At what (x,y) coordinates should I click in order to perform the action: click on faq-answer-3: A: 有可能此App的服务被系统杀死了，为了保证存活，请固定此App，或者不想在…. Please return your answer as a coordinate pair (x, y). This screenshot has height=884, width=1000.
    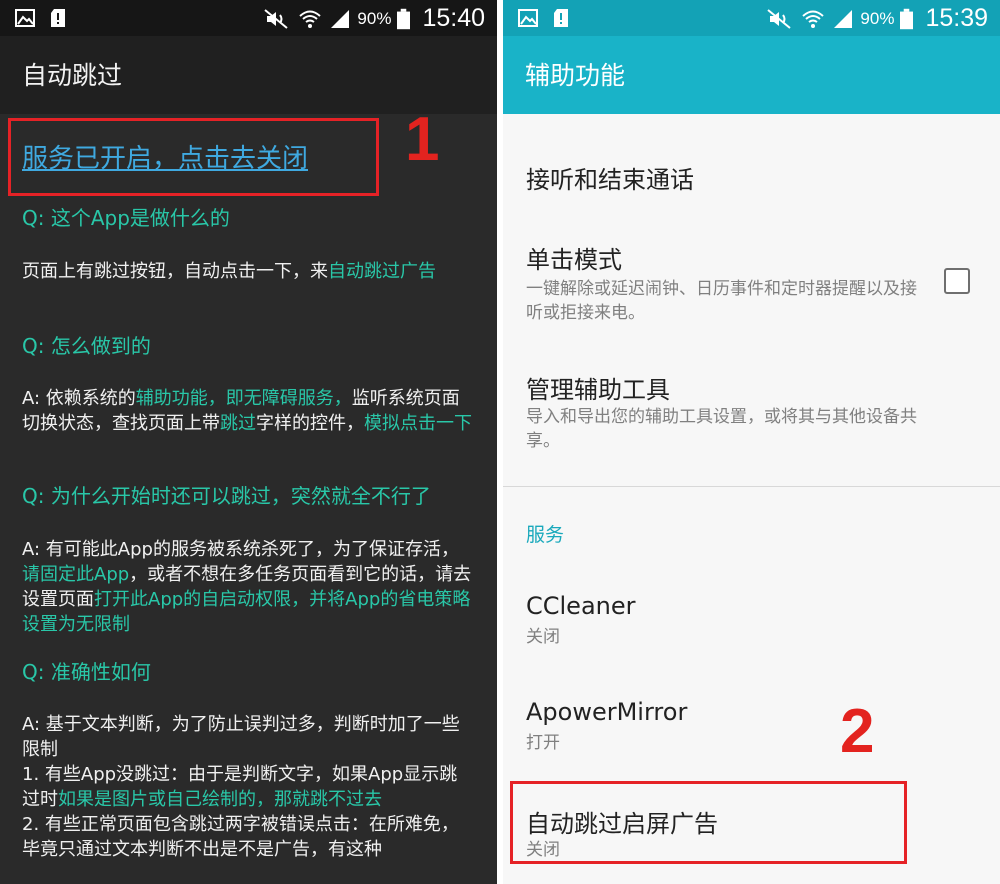
    Looking at the image, I should click on (247, 587).